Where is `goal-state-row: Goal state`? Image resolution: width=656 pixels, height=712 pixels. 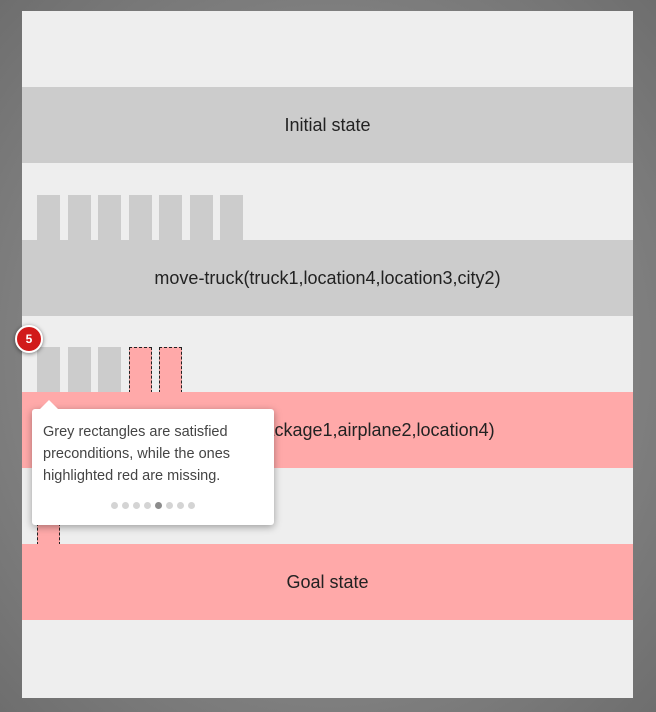
goal-state-row: Goal state is located at coordinates (327, 582).